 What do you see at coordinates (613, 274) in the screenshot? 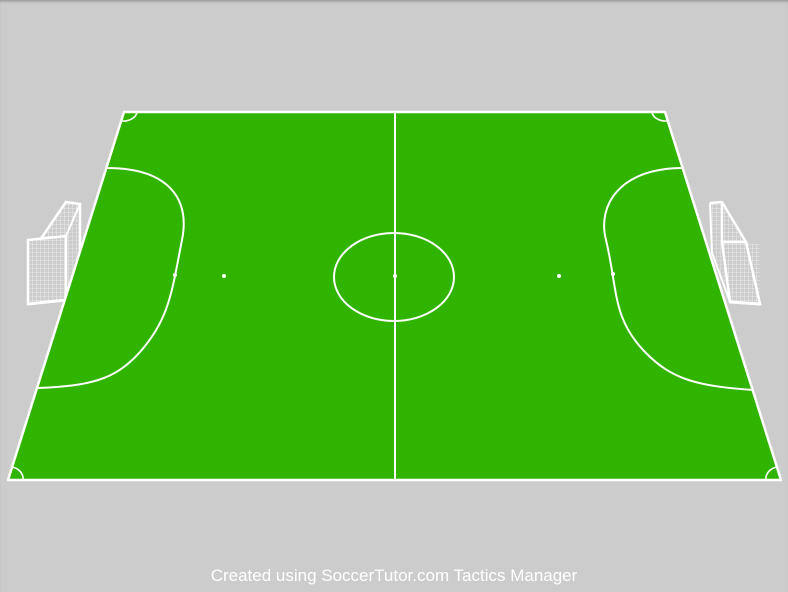
I see `right-penalty-spot` at bounding box center [613, 274].